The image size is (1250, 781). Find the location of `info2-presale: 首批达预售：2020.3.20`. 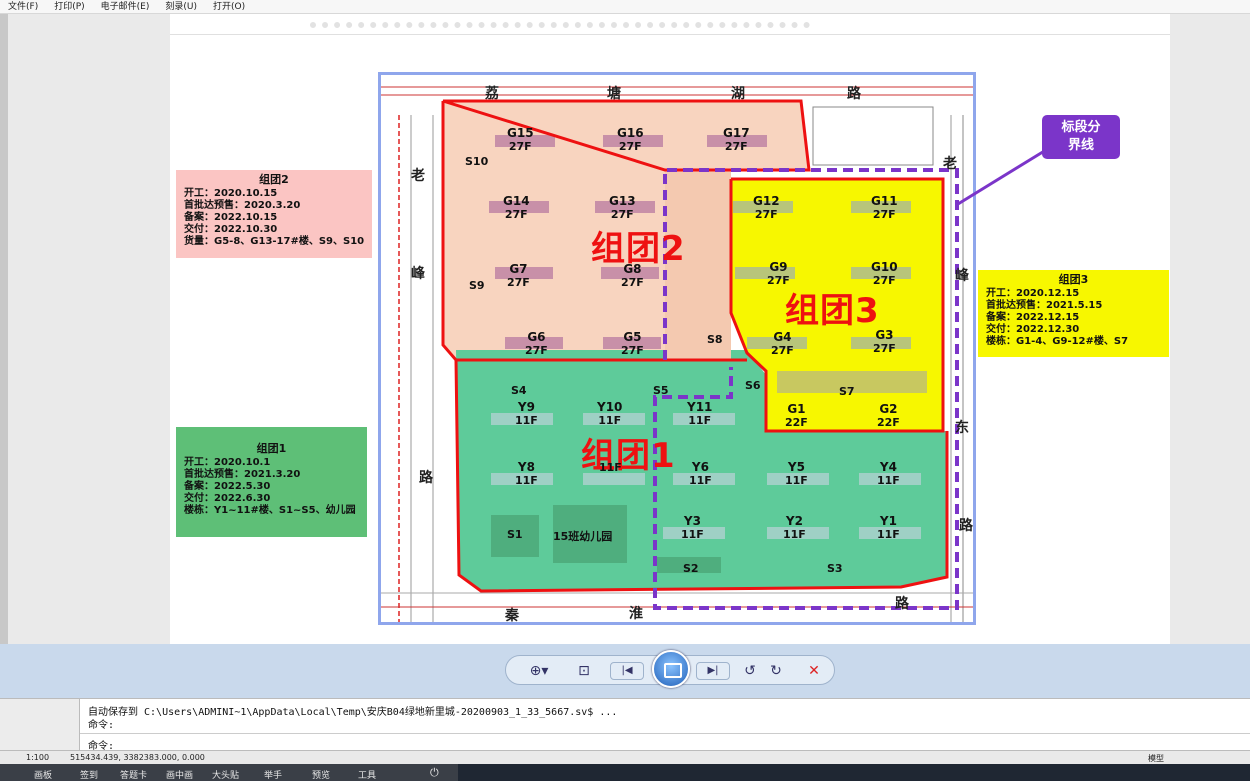

info2-presale: 首批达预售：2020.3.20 is located at coordinates (242, 205).